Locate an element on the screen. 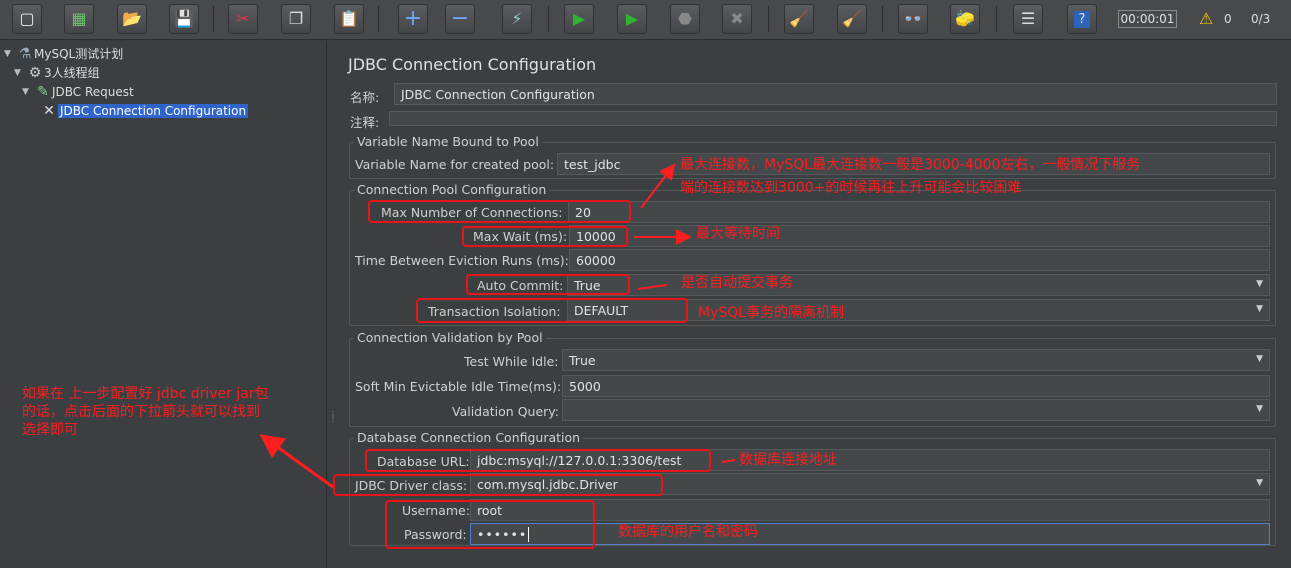 The width and height of the screenshot is (1291, 568). note-max-wait: 最大等待时间 is located at coordinates (738, 234).